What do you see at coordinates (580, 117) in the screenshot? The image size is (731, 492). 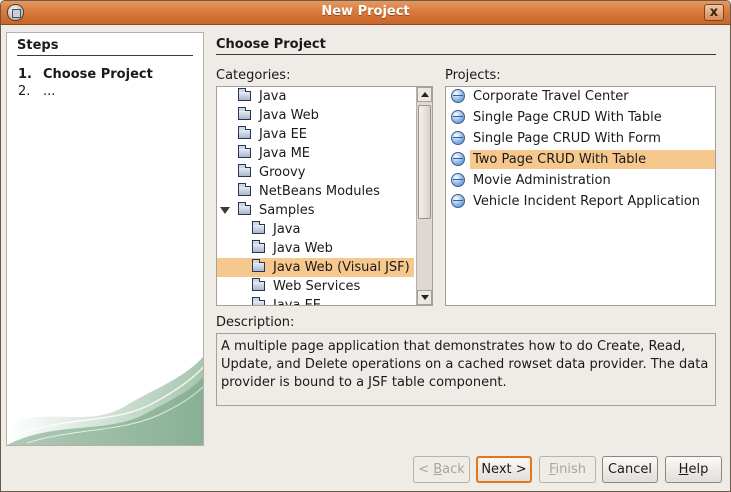 I see `project-item: Single Page CRUD With Table` at bounding box center [580, 117].